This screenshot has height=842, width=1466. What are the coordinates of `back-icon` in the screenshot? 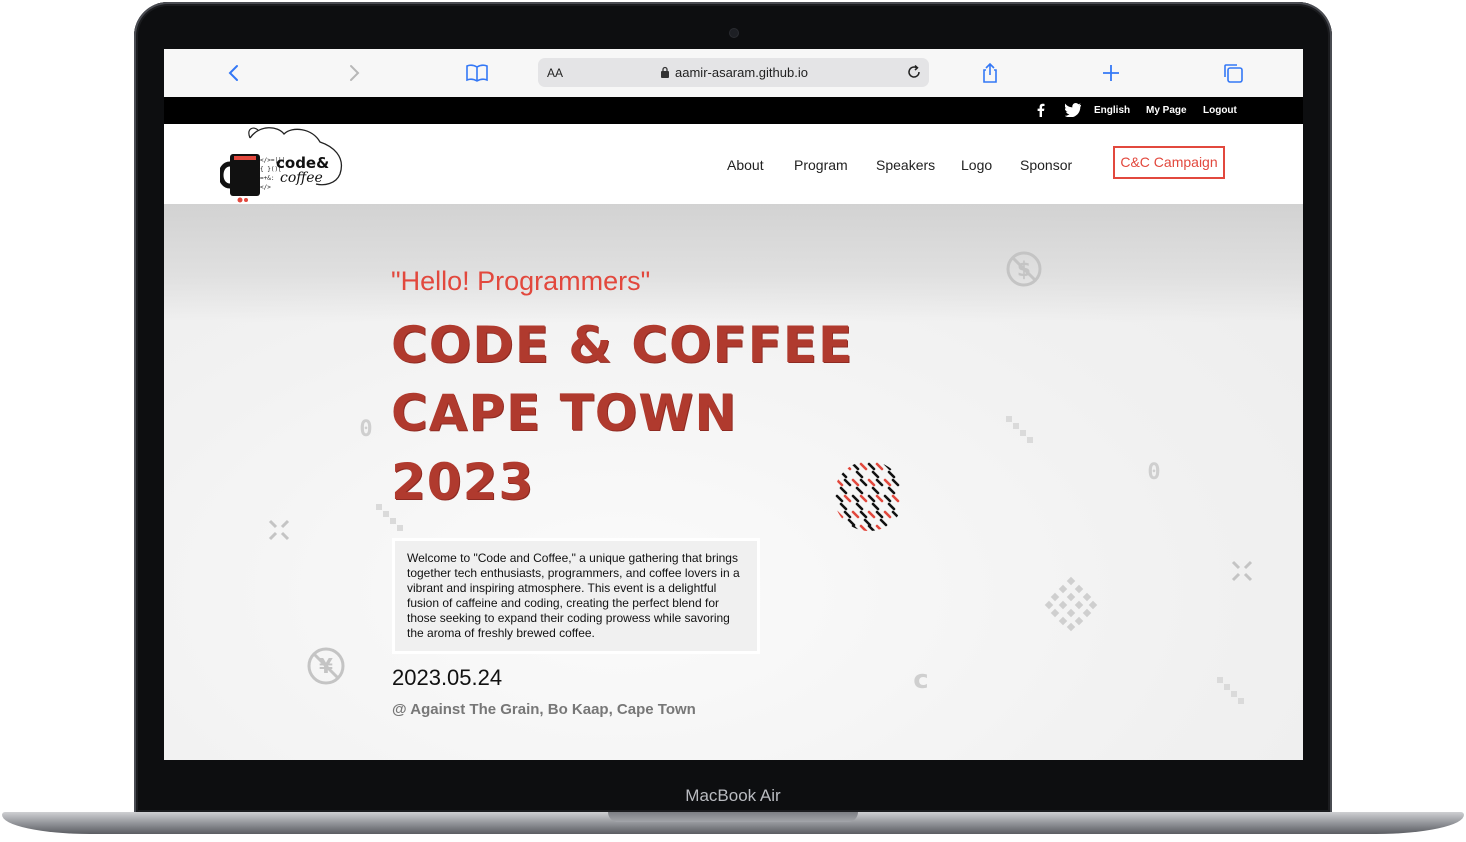 It's located at (234, 73).